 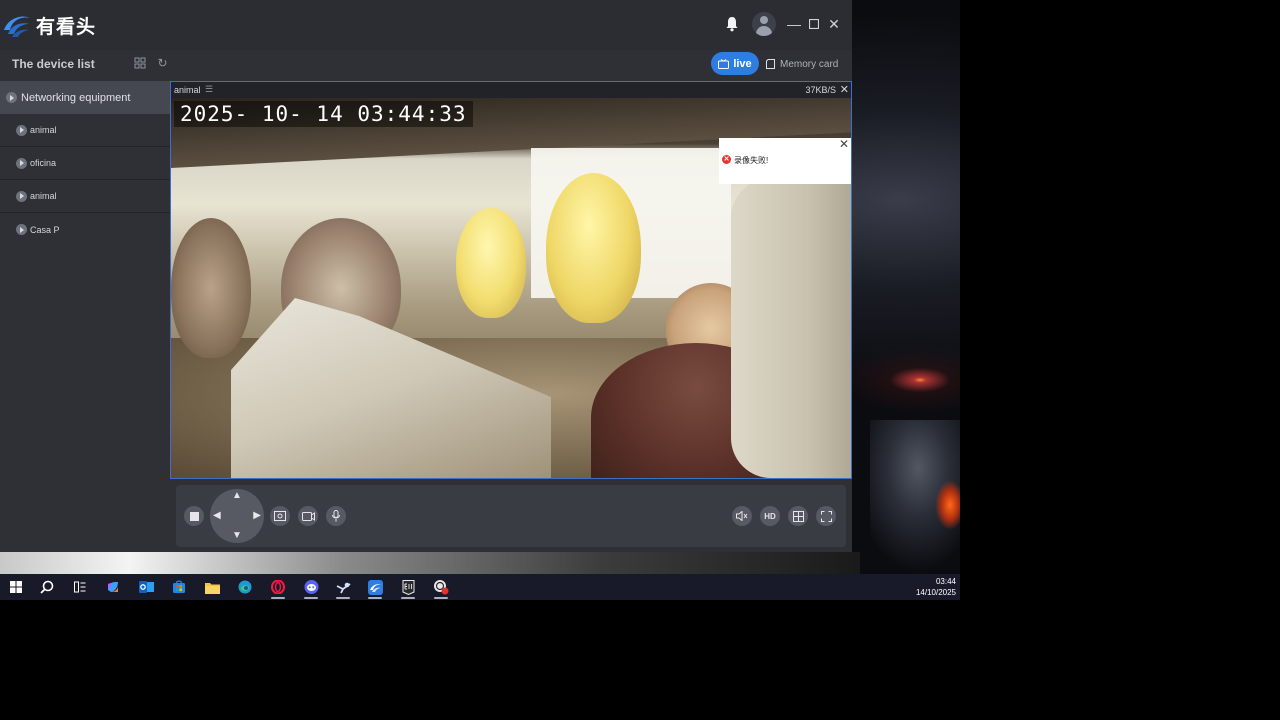 I want to click on video-camera-name: animal, so click(x=187, y=90).